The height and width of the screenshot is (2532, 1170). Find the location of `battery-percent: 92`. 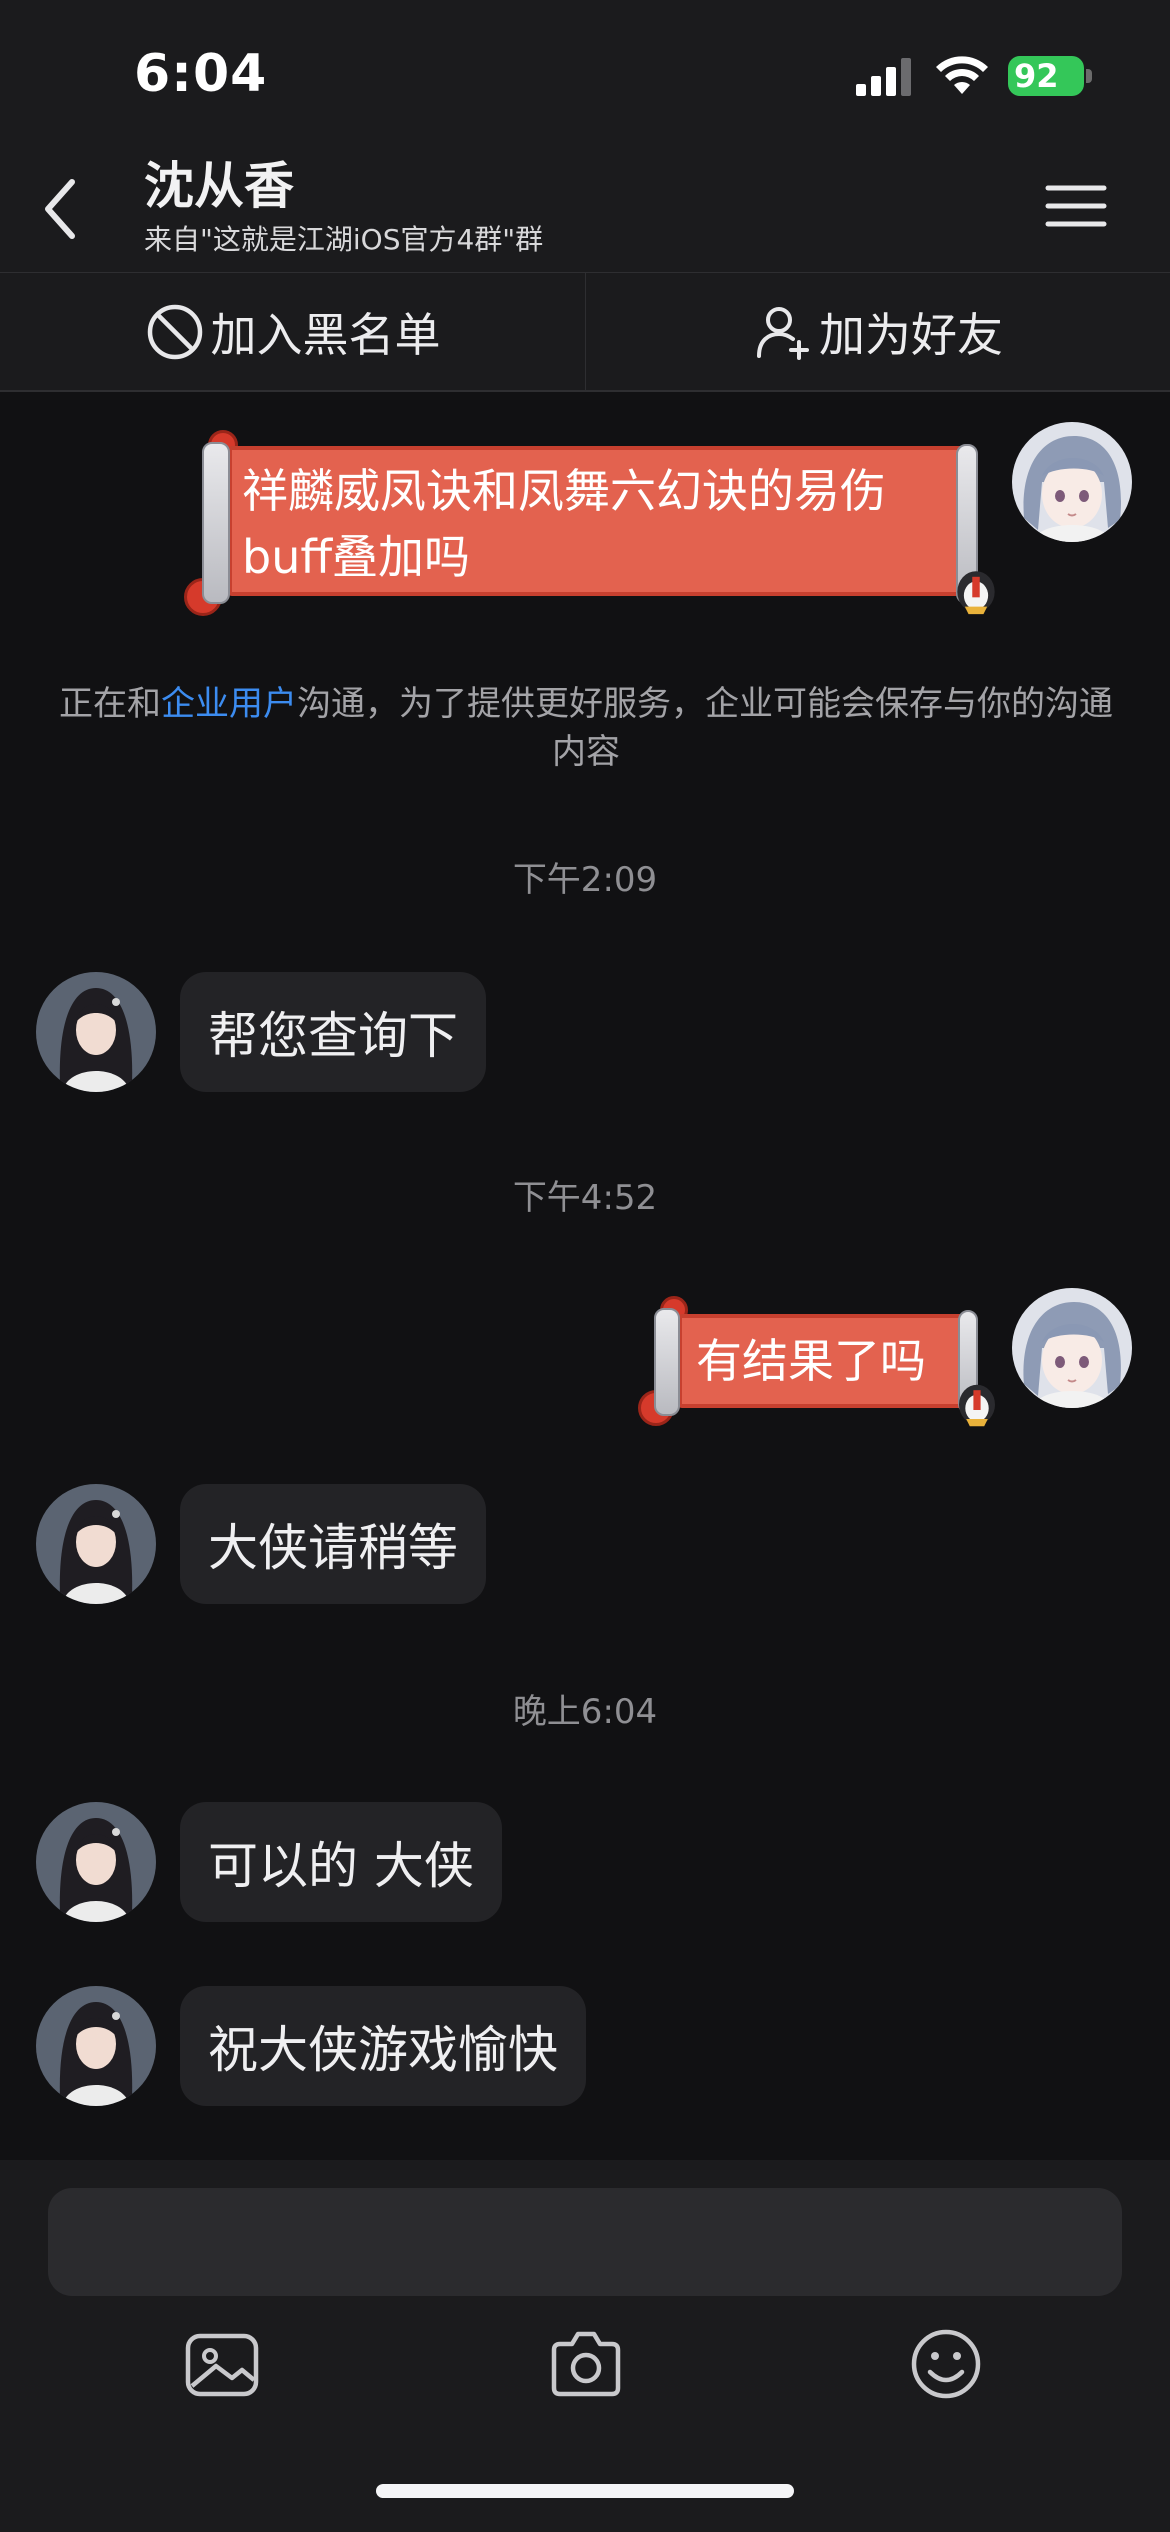

battery-percent: 92 is located at coordinates (1036, 76).